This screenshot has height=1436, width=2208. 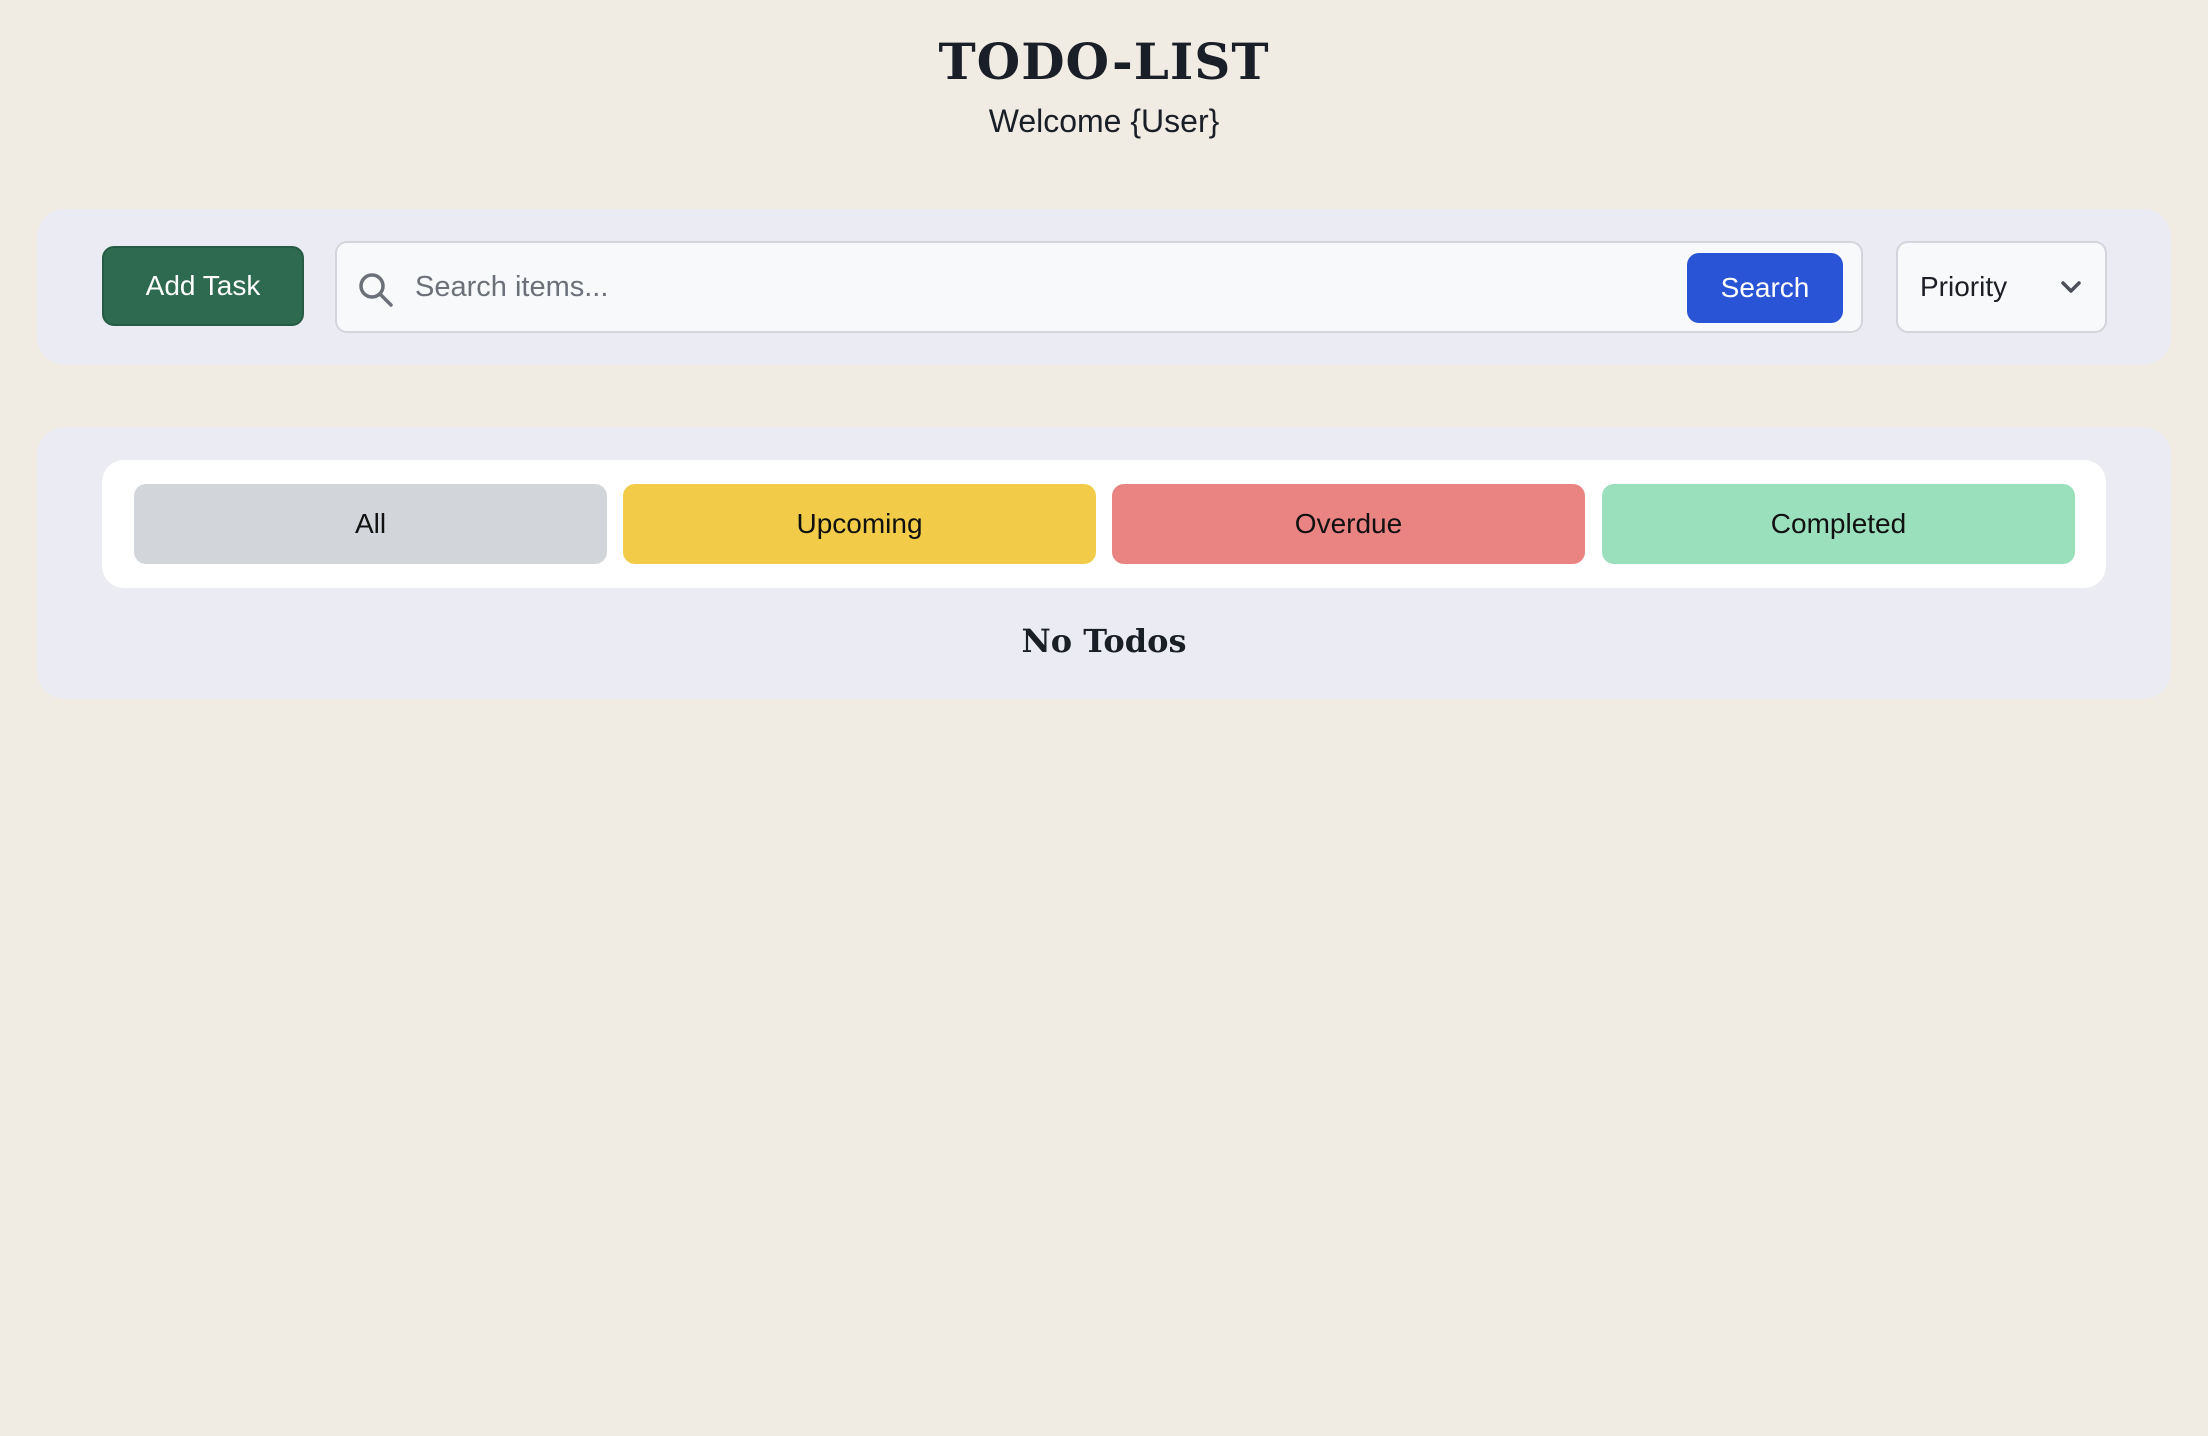 I want to click on search-button: Search, so click(x=1765, y=288).